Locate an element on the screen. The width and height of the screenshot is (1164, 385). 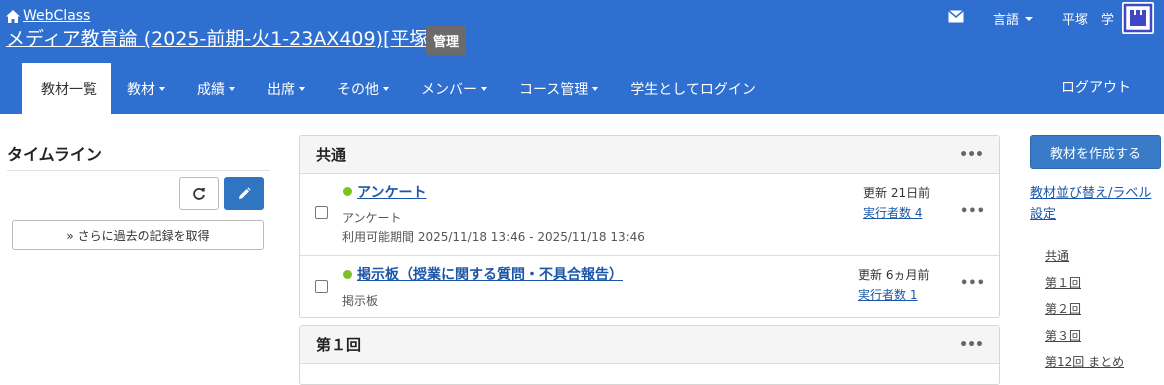
language-label: 言語 is located at coordinates (1006, 20).